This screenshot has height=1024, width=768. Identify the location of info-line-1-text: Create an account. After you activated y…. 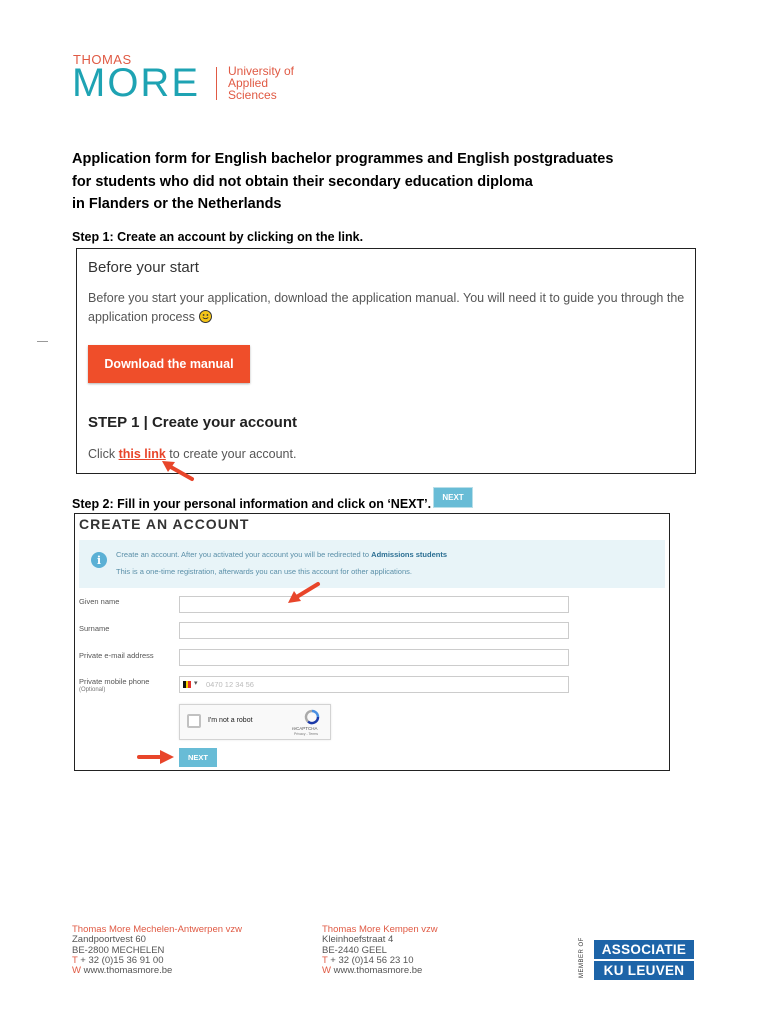
(243, 554).